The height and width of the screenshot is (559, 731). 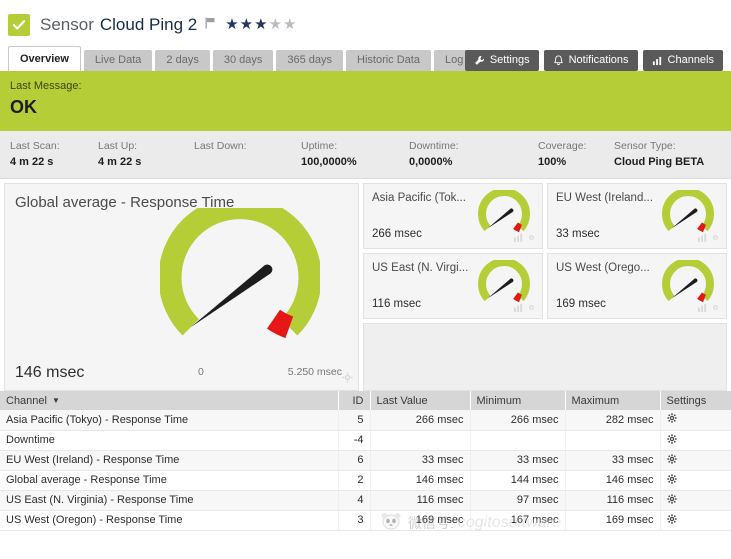 I want to click on flag-icon, so click(x=210, y=23).